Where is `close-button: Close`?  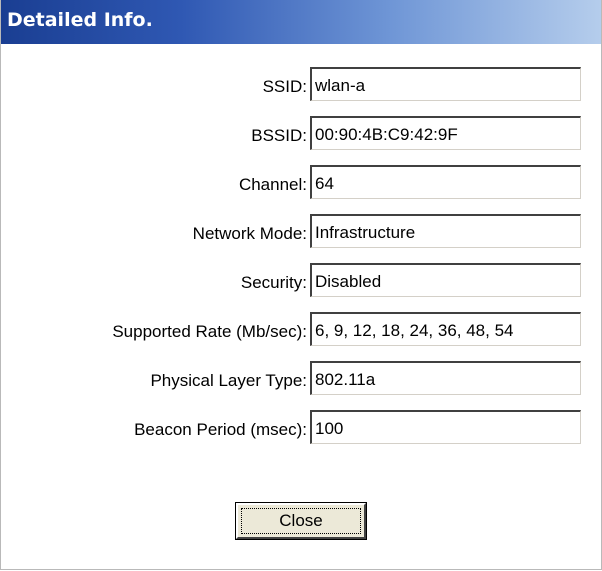 close-button: Close is located at coordinates (301, 521).